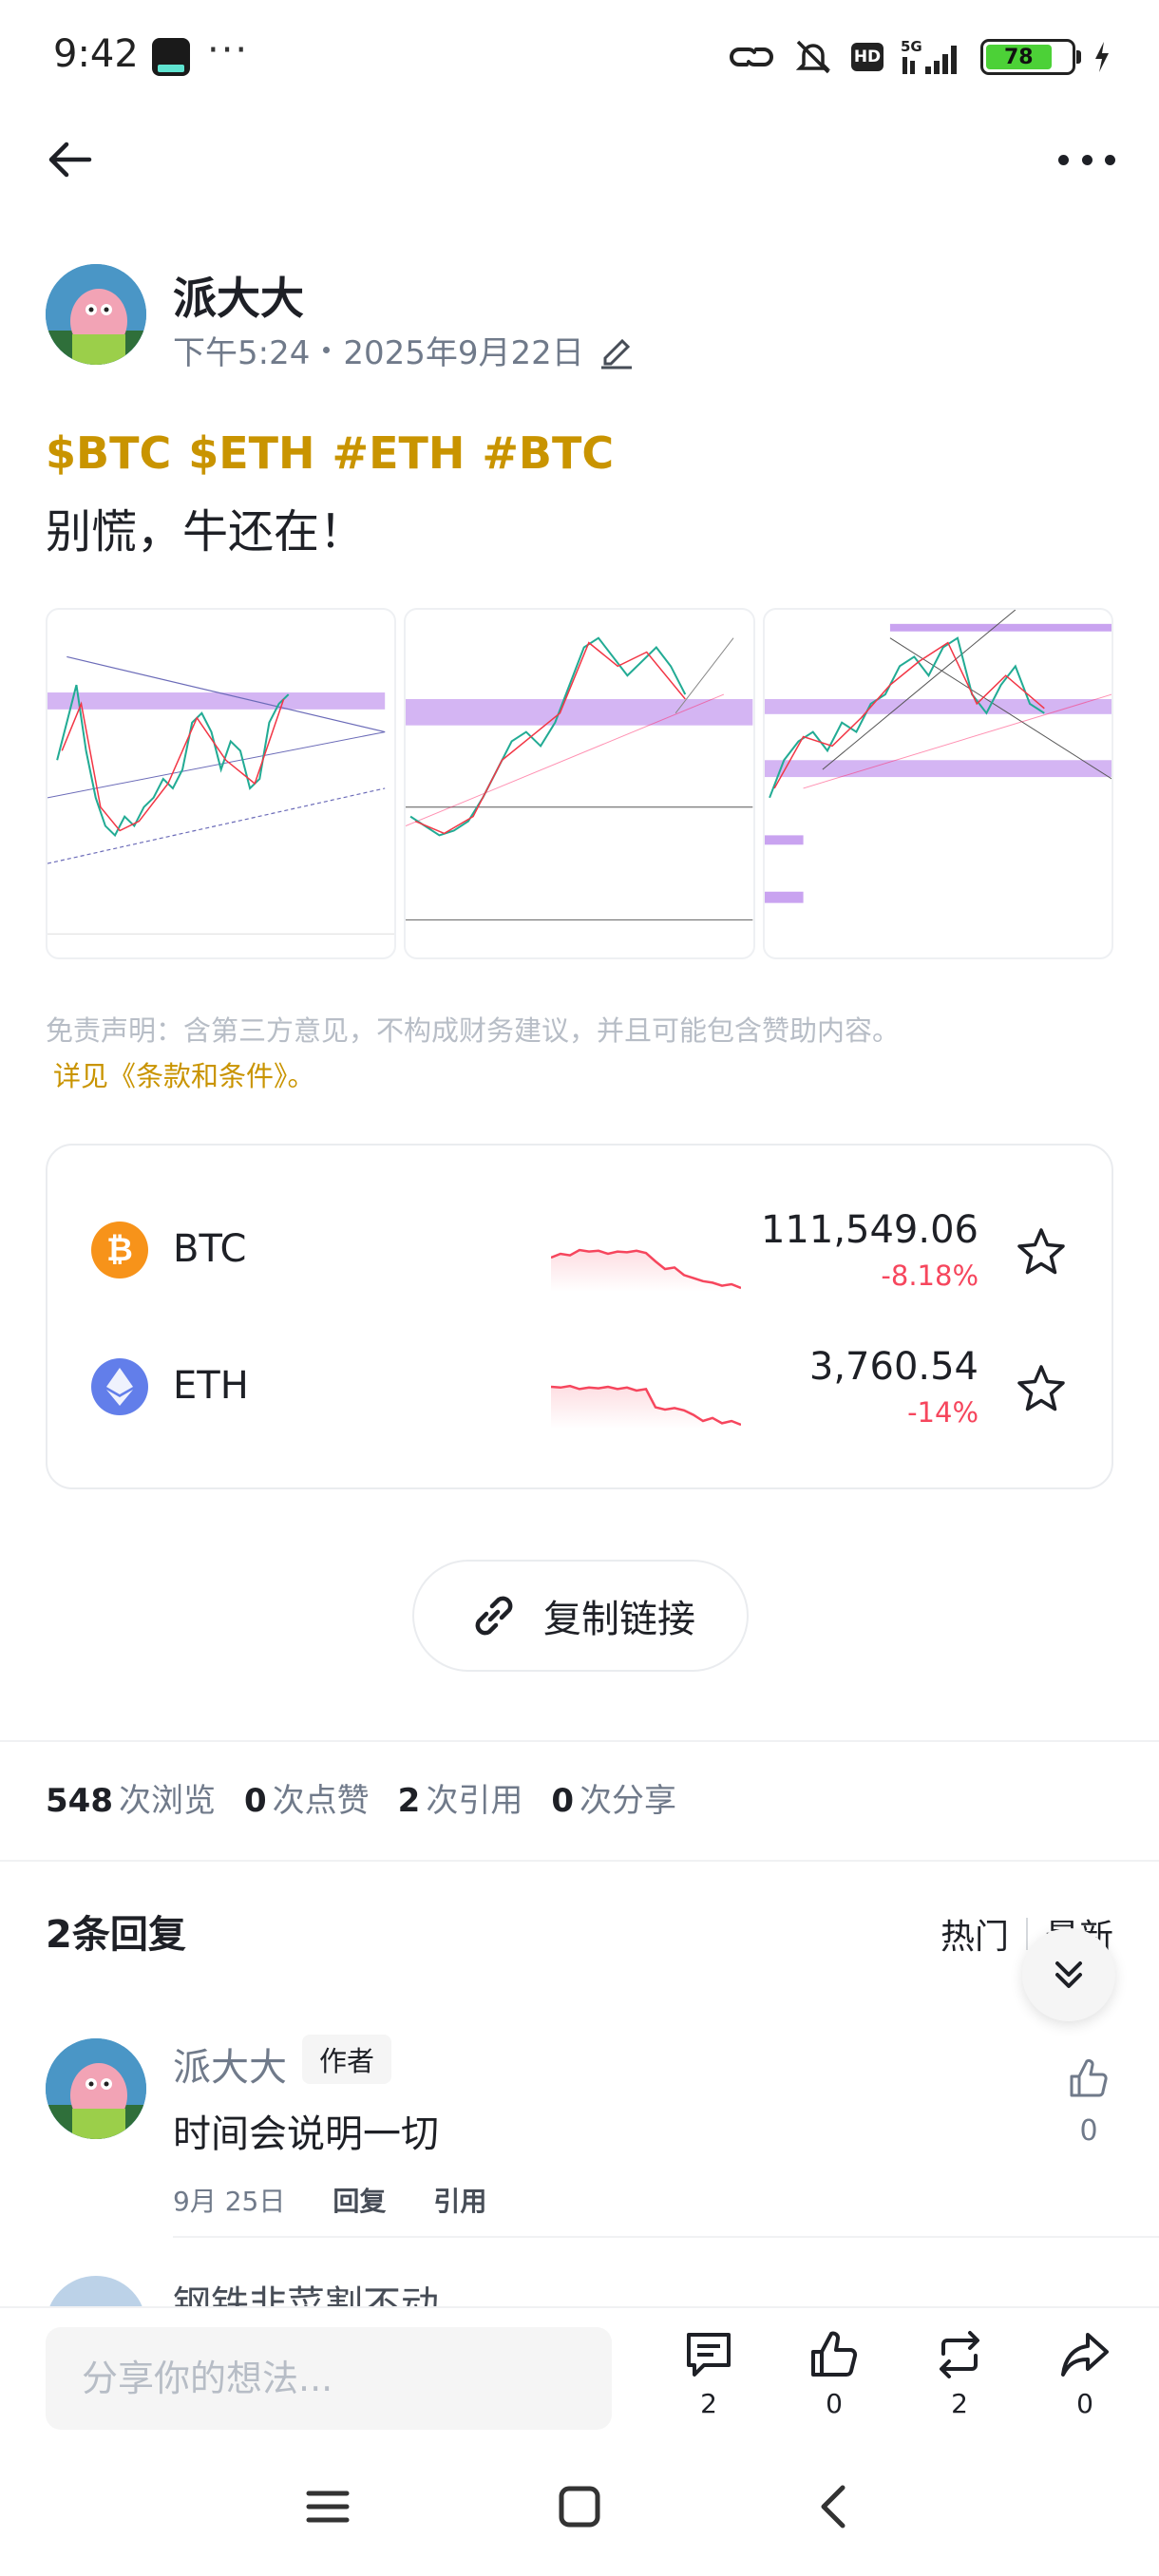 The width and height of the screenshot is (1159, 2576). I want to click on post-date: 2025年9月22日, so click(463, 353).